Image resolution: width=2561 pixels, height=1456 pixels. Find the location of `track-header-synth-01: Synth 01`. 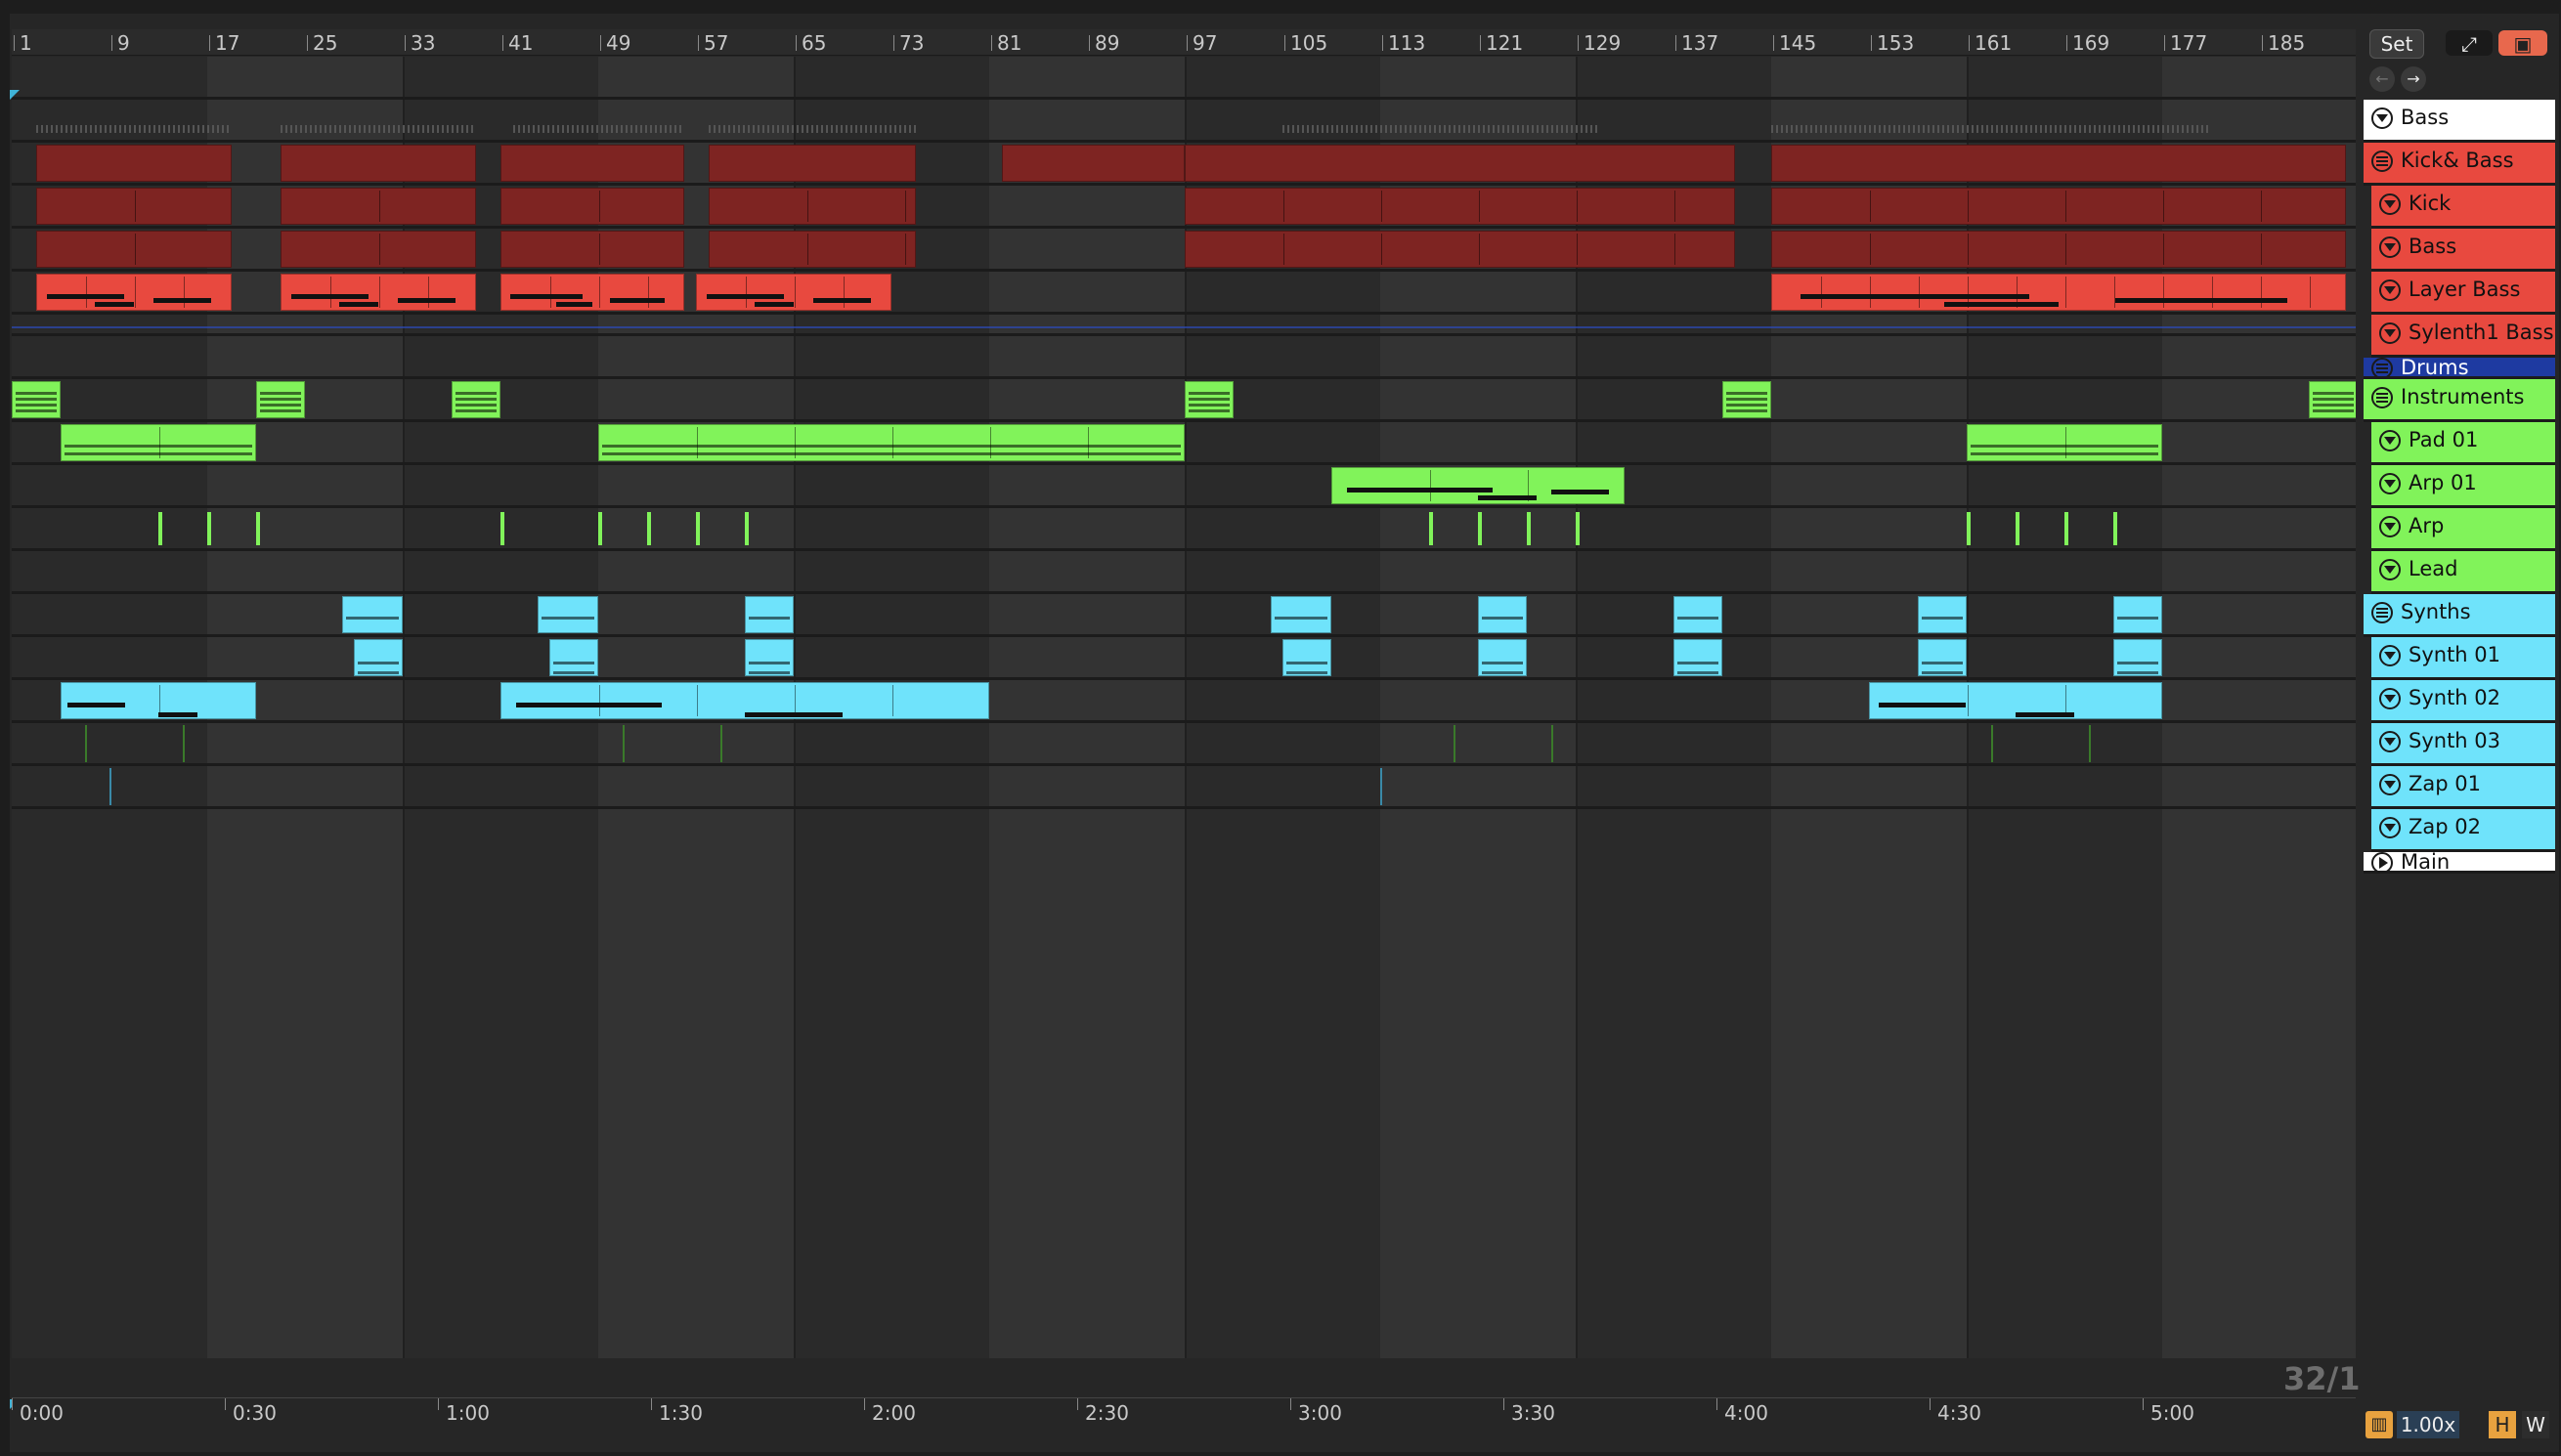

track-header-synth-01: Synth 01 is located at coordinates (2463, 658).